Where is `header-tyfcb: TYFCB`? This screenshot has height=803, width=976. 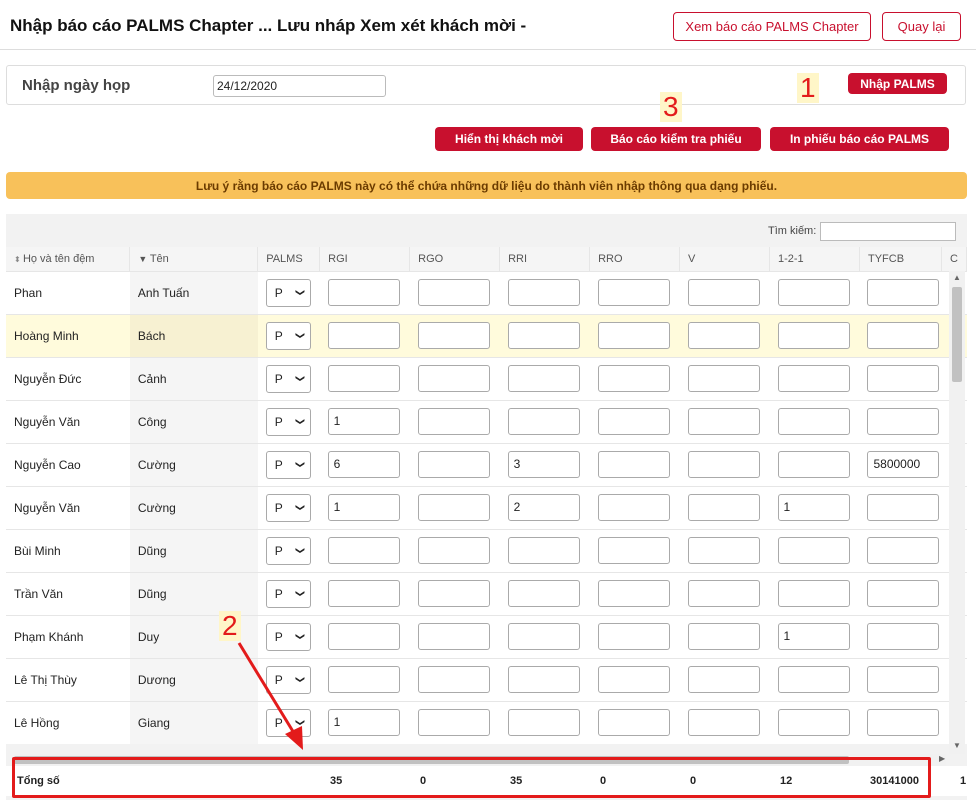 header-tyfcb: TYFCB is located at coordinates (900, 259).